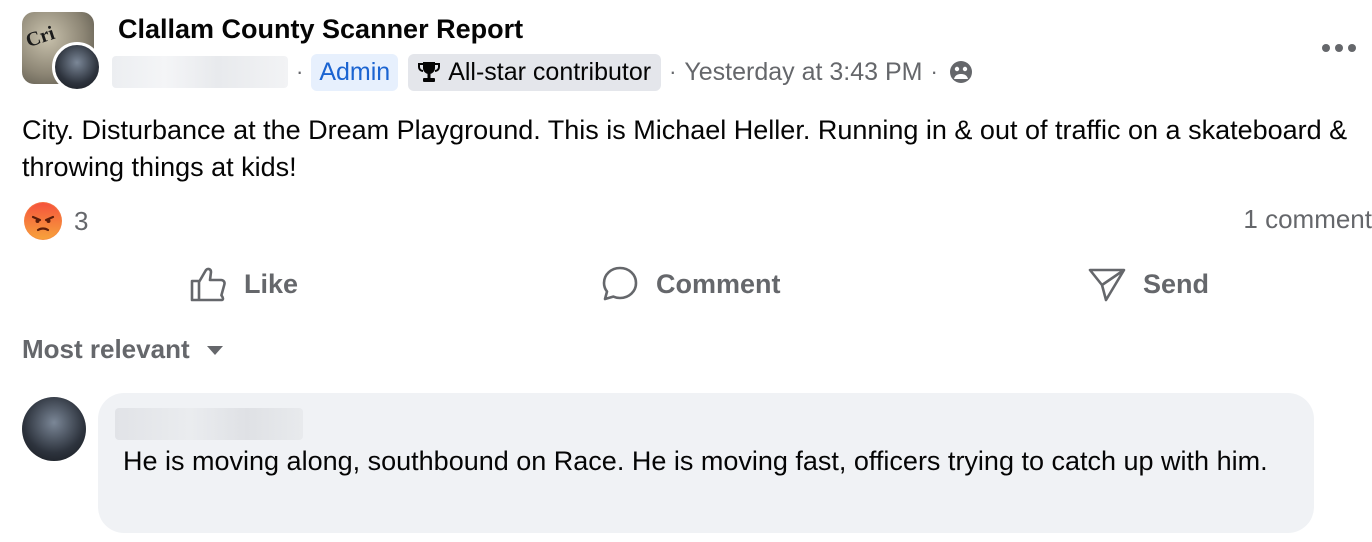  Describe the element at coordinates (1107, 285) in the screenshot. I see `send-icon` at that location.